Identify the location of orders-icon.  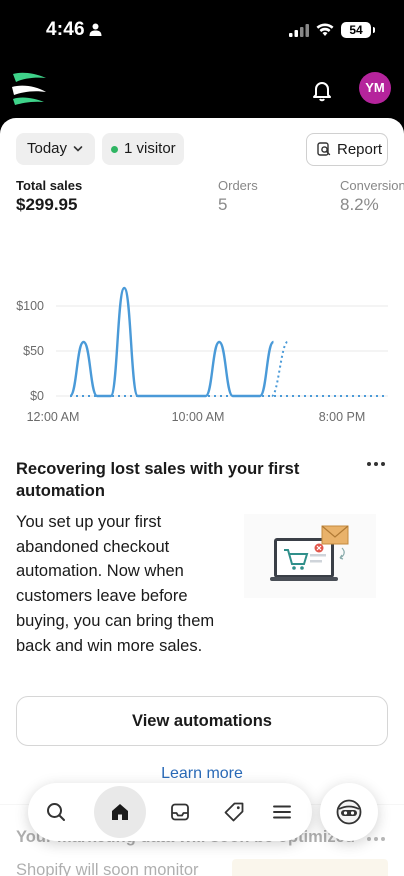
(180, 812).